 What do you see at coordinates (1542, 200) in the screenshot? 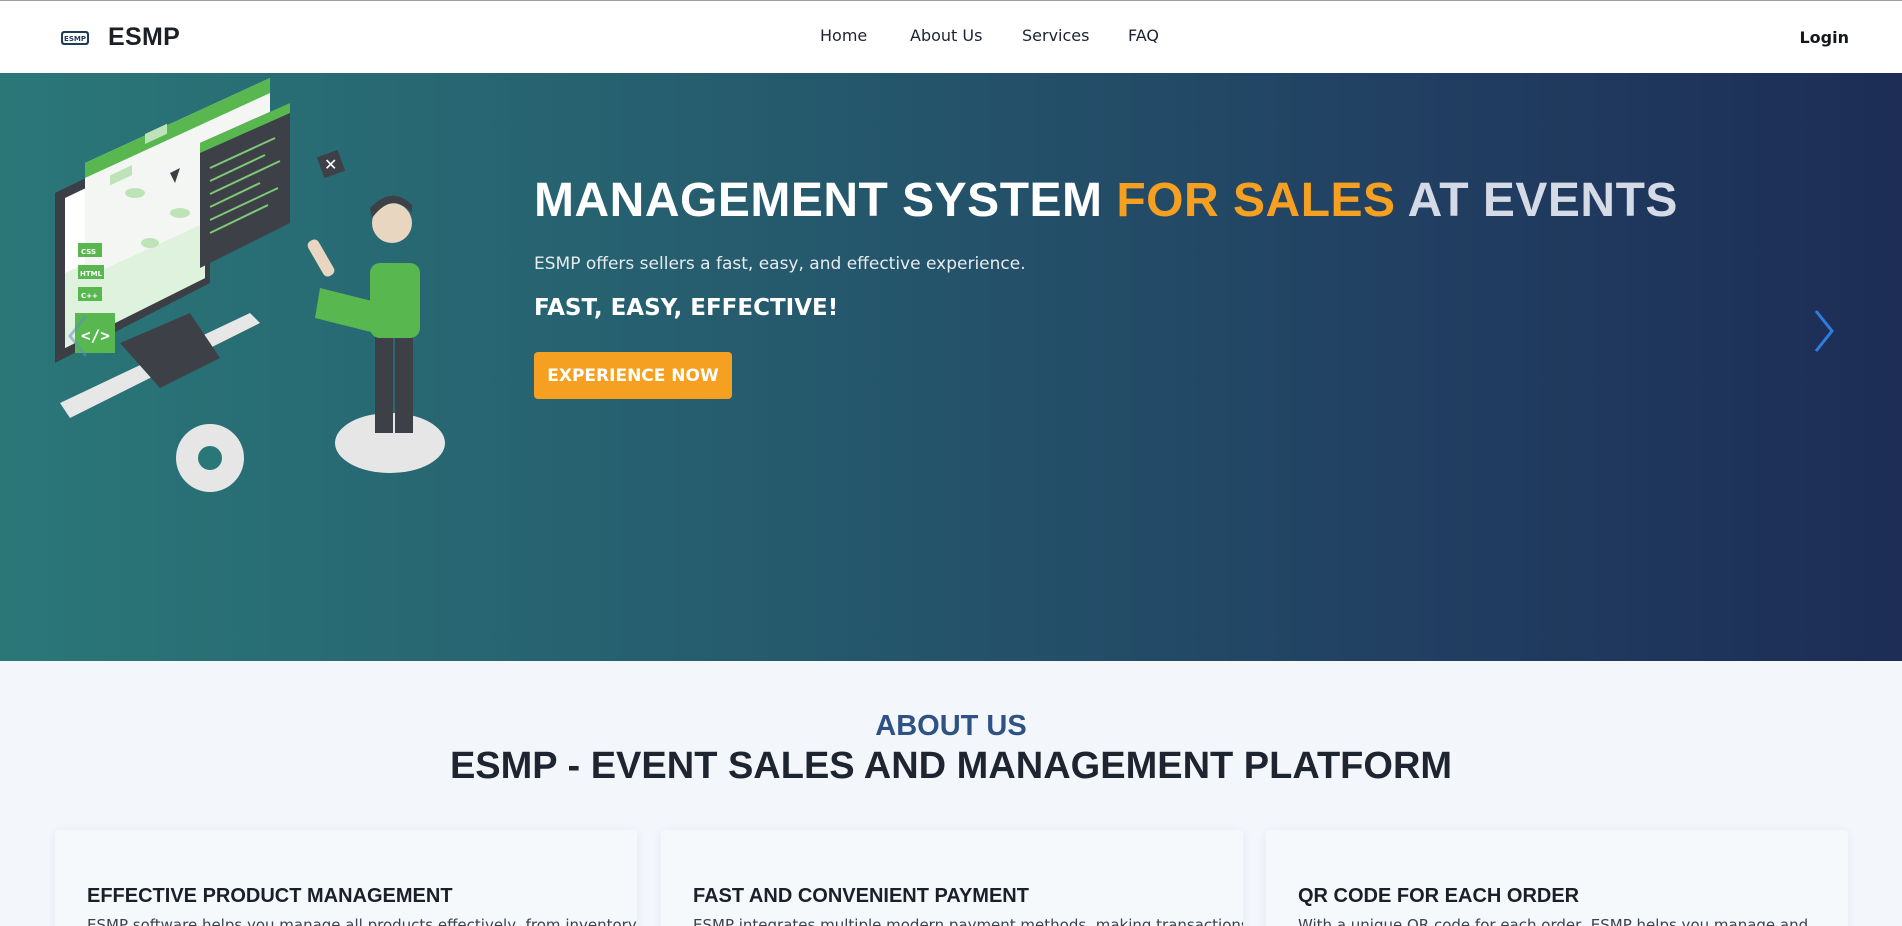
I see `hero-title-part3: AT EVENTS` at bounding box center [1542, 200].